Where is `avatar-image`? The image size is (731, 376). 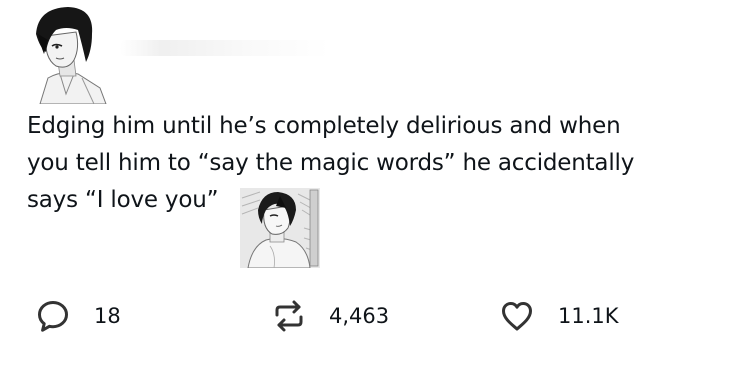 avatar-image is located at coordinates (68, 54).